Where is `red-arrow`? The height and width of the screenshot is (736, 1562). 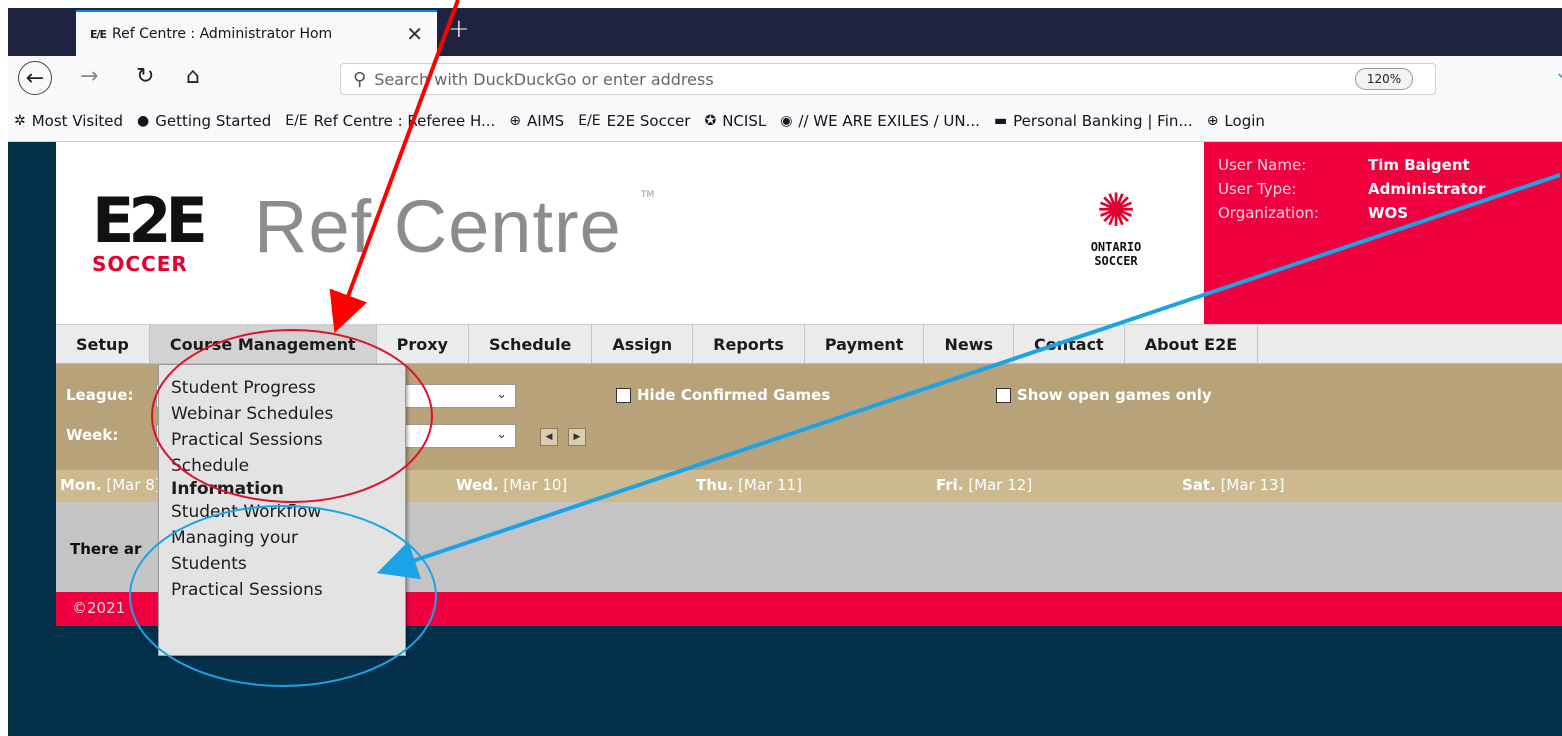 red-arrow is located at coordinates (394, 167).